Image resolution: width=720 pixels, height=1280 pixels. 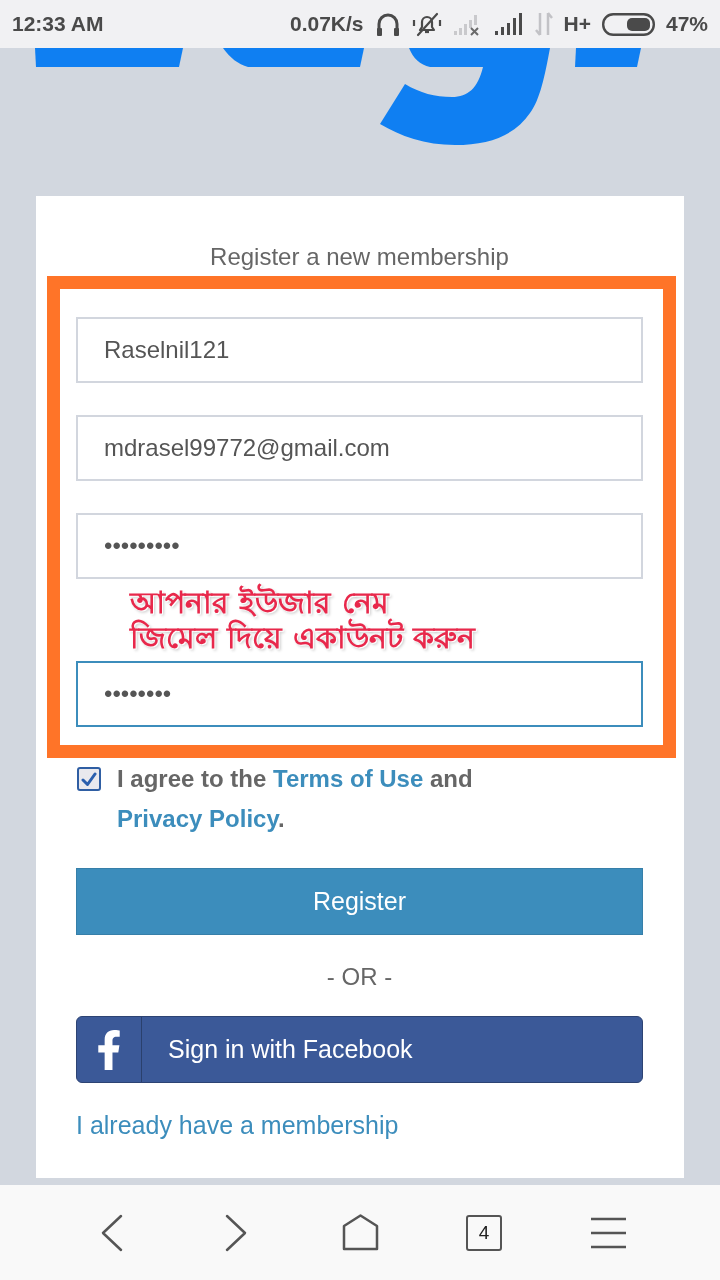 I want to click on headphones-icon, so click(x=387, y=24).